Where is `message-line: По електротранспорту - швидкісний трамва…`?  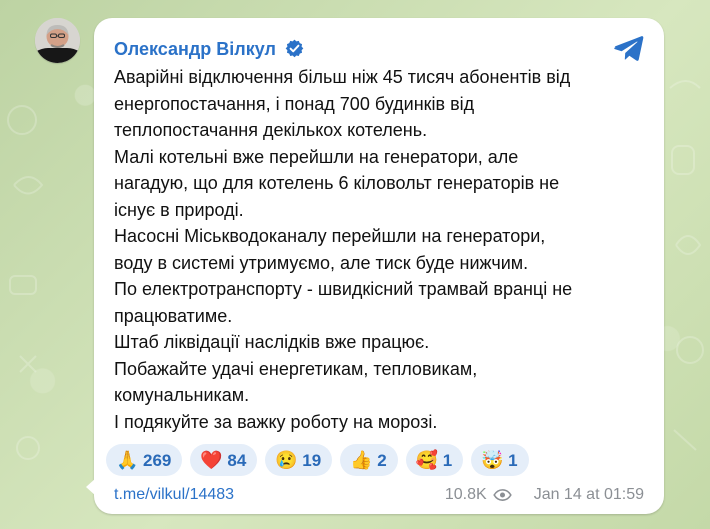 message-line: По електротранспорту - швидкісний трамва… is located at coordinates (343, 289).